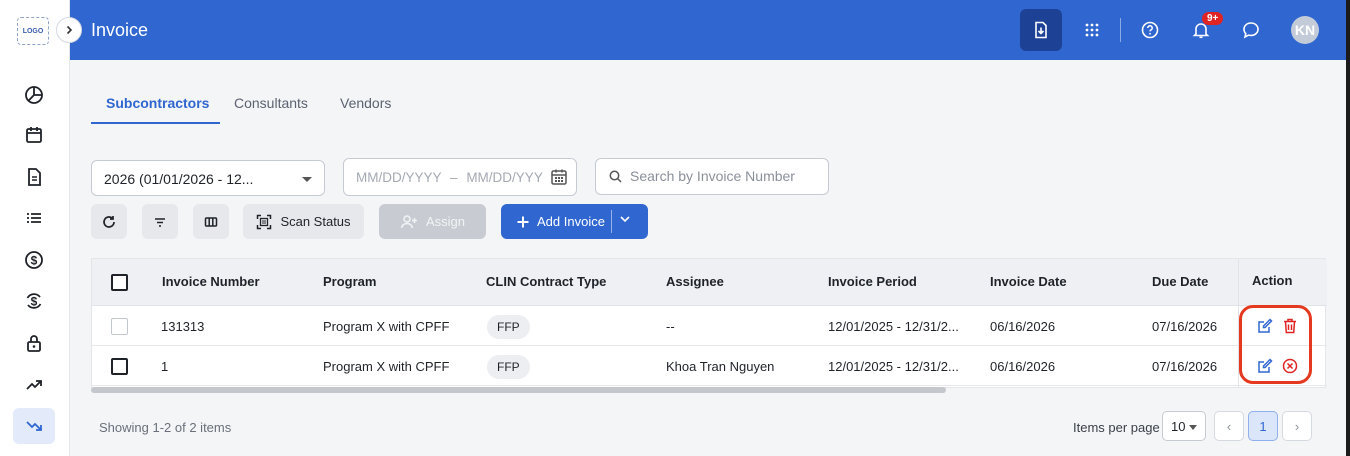 Image resolution: width=1350 pixels, height=456 pixels. Describe the element at coordinates (1297, 426) in the screenshot. I see `next-page-button: ›` at that location.